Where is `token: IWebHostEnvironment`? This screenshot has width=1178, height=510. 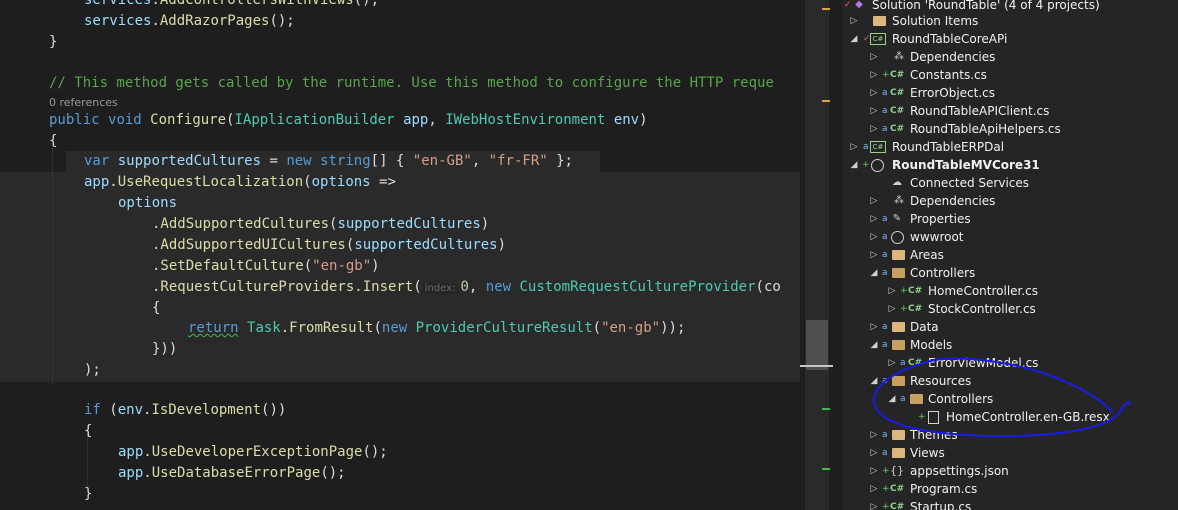
token: IWebHostEnvironment is located at coordinates (525, 120).